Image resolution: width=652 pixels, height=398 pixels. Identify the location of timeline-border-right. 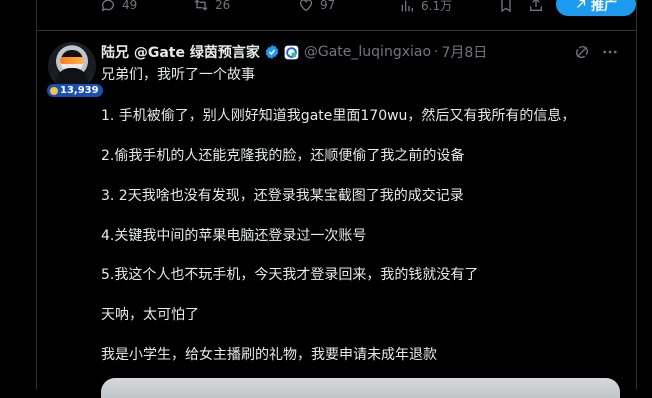
(636, 194).